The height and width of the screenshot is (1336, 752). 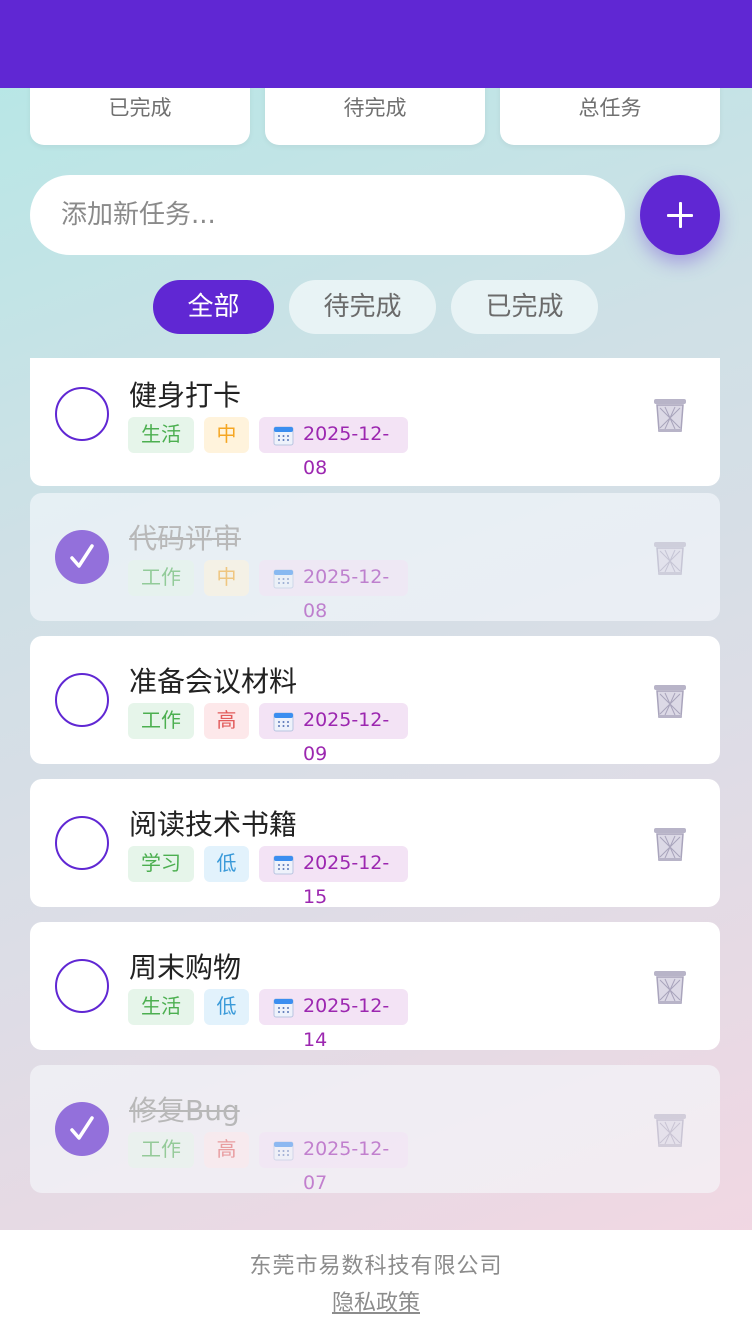 I want to click on task-item: 准备会议材料 工作 高 2025-12-09, so click(x=375, y=700).